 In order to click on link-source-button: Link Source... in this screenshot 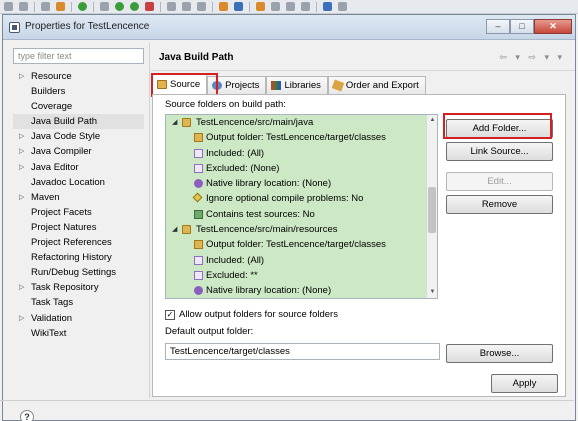, I will do `click(499, 151)`.